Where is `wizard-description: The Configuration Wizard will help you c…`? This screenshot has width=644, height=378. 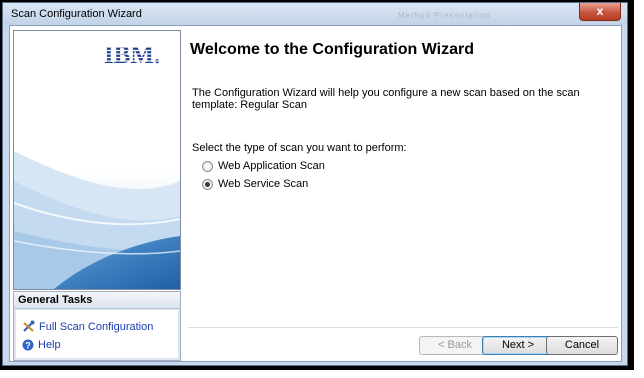 wizard-description: The Configuration Wizard will help you c… is located at coordinates (386, 99).